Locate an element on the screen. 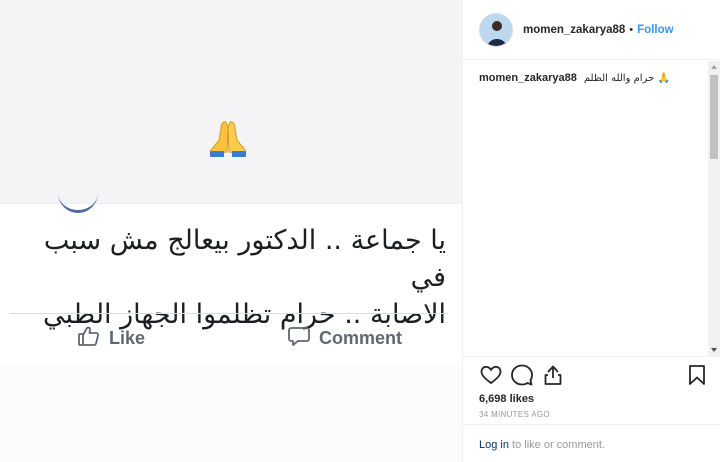 The image size is (720, 462). post-header: momen_zakarya88 • Follow is located at coordinates (591, 30).